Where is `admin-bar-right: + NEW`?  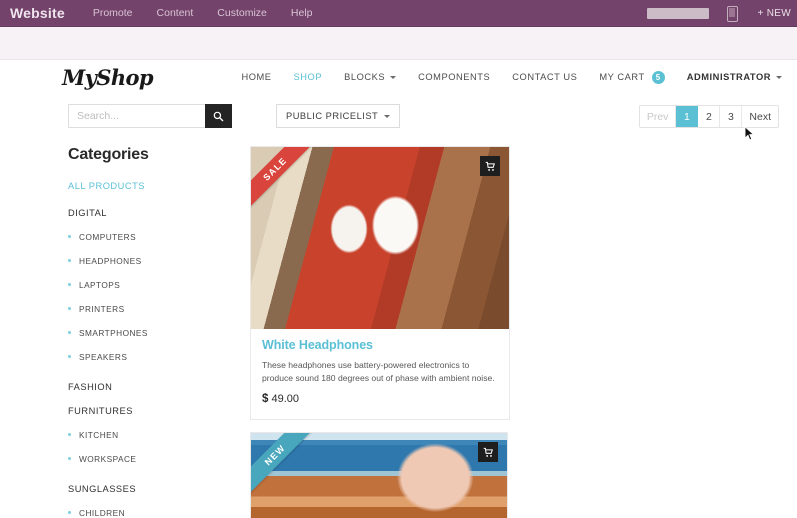
admin-bar-right: + NEW is located at coordinates (721, 13).